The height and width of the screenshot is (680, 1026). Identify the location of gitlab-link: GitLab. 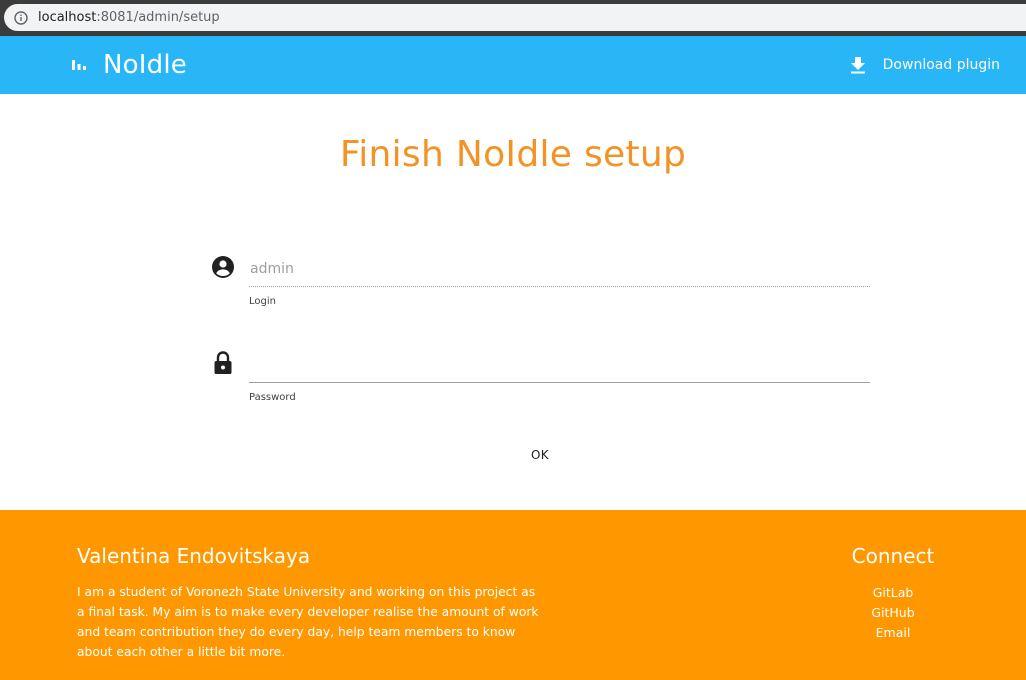
(893, 592).